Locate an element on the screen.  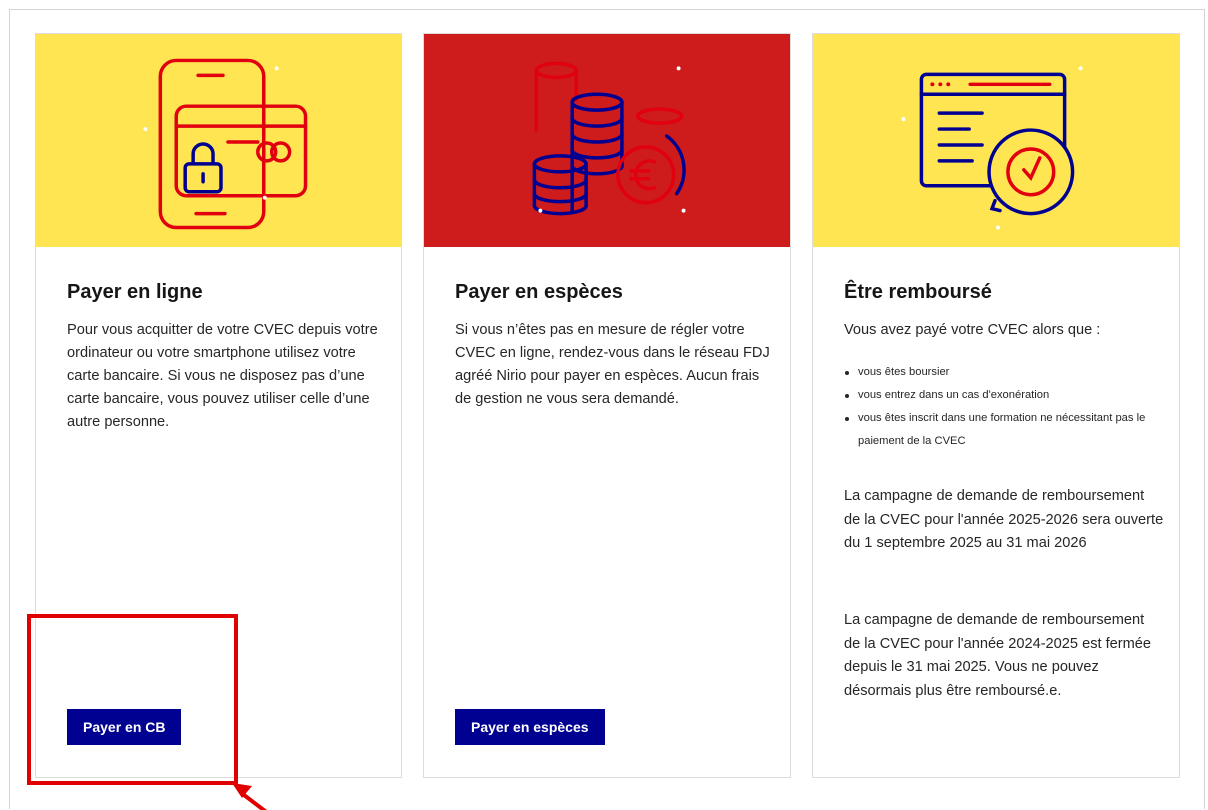
pay-cash-button: Payer en espèces is located at coordinates (530, 727).